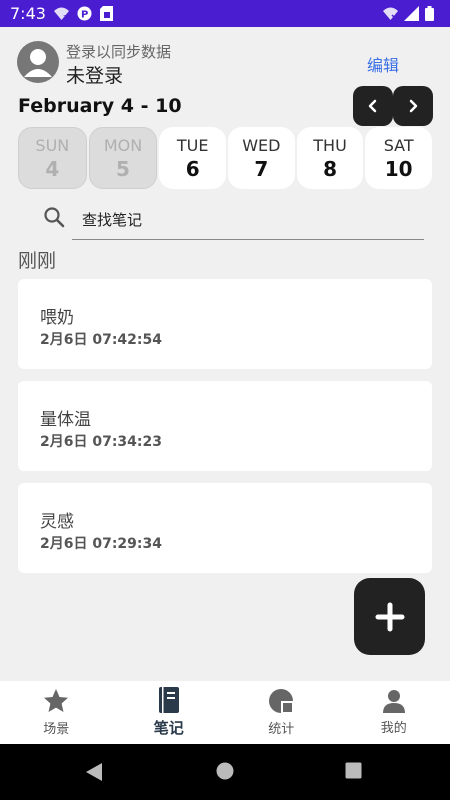  I want to click on back-icon, so click(94, 774).